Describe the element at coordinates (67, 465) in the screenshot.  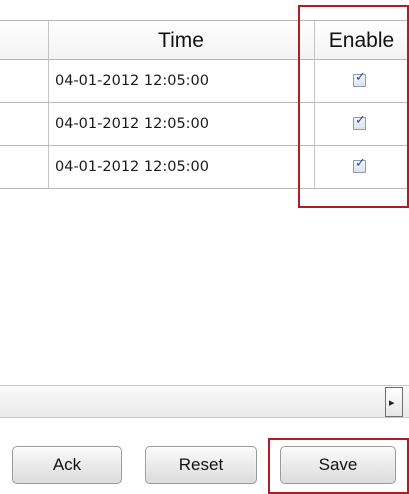
I see `ack-button: Ack` at that location.